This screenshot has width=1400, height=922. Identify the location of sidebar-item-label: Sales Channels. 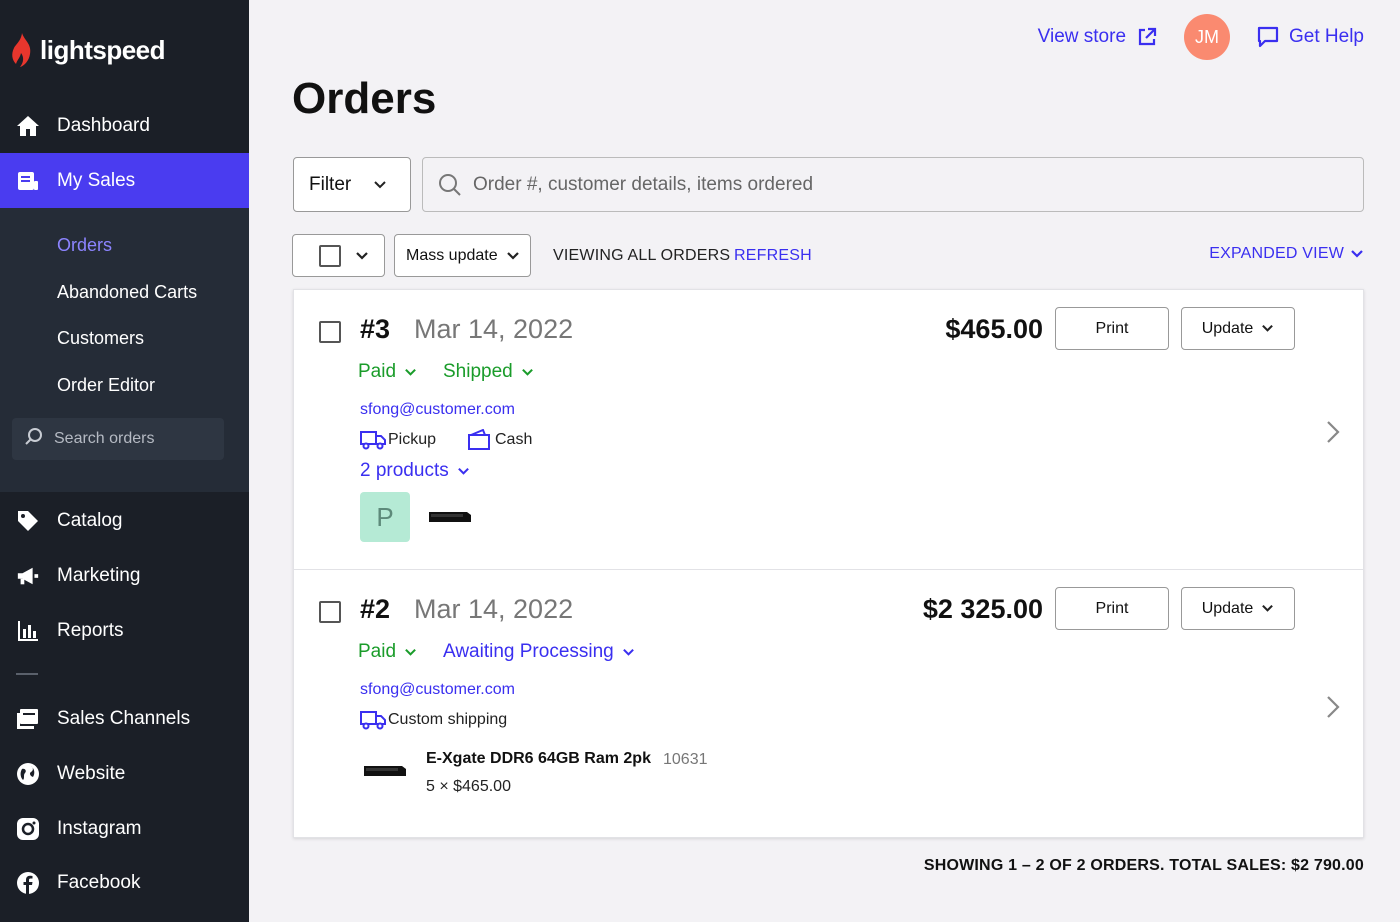
(124, 718).